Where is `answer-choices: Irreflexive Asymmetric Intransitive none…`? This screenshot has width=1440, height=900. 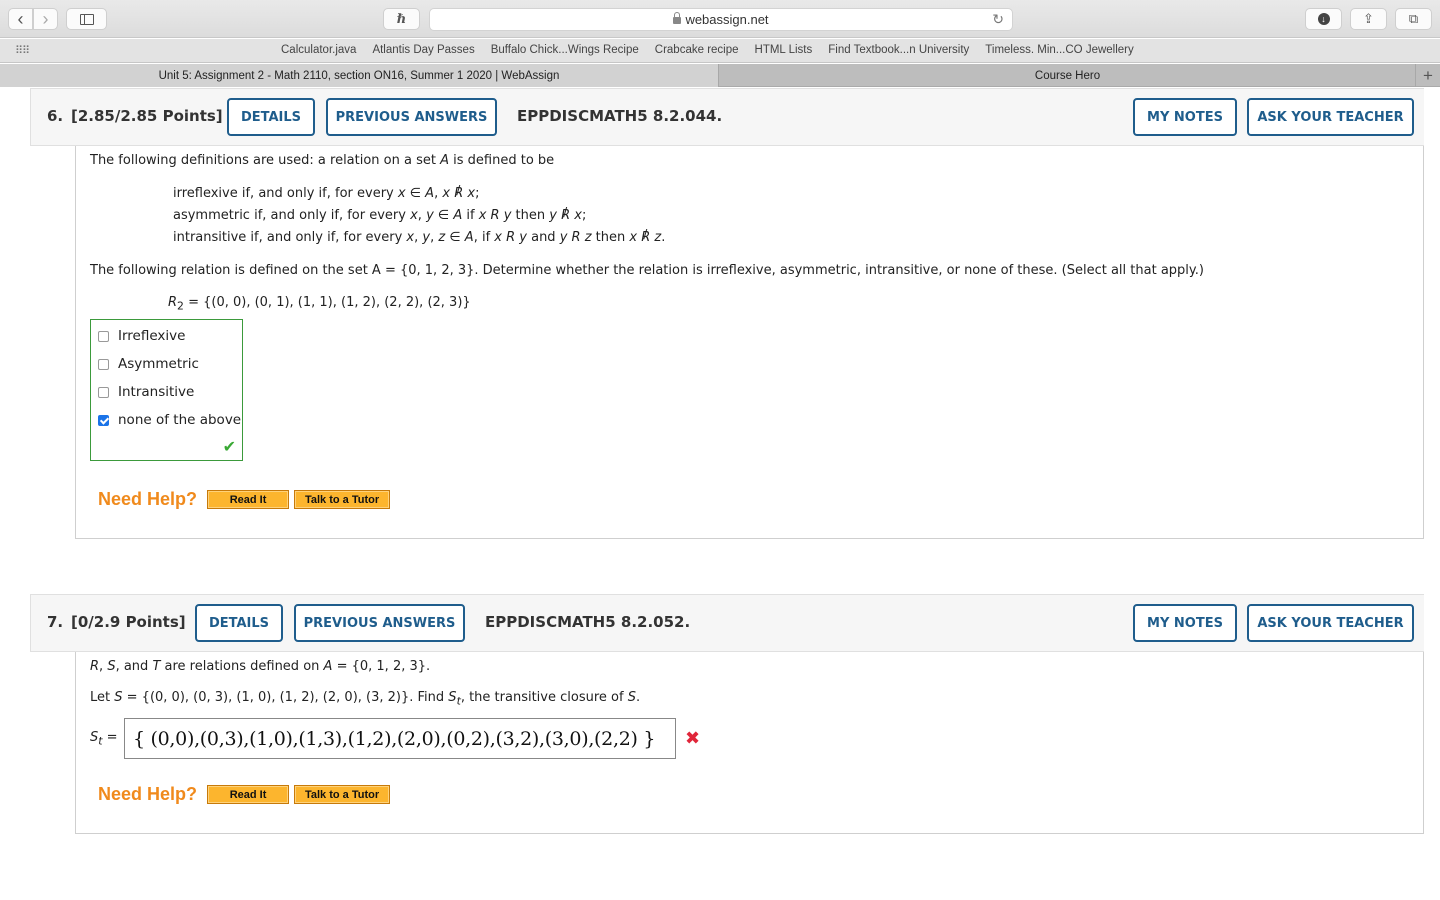 answer-choices: Irreflexive Asymmetric Intransitive none… is located at coordinates (166, 390).